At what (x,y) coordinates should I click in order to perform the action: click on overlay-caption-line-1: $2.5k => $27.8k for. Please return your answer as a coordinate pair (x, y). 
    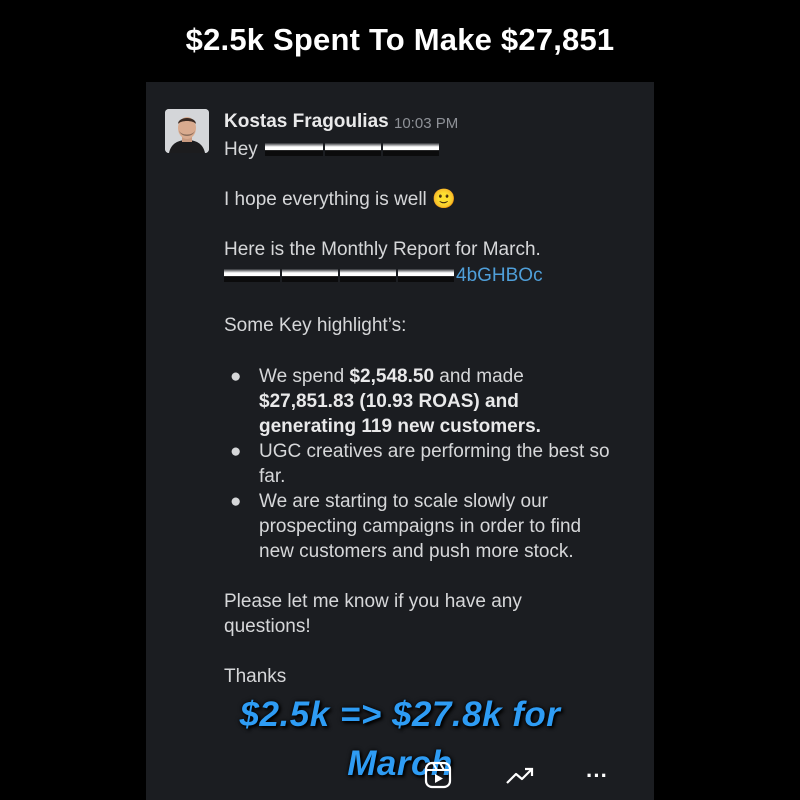
    Looking at the image, I should click on (400, 714).